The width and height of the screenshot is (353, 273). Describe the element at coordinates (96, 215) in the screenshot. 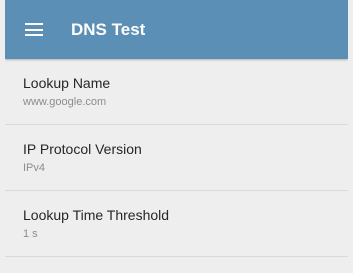

I see `setting-label: Lookup Time Threshold` at that location.